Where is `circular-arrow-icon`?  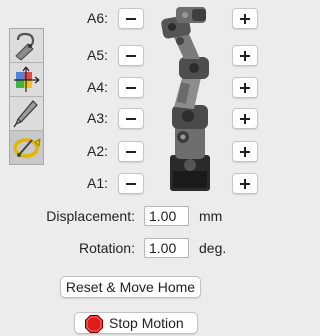 circular-arrow-icon is located at coordinates (27, 148).